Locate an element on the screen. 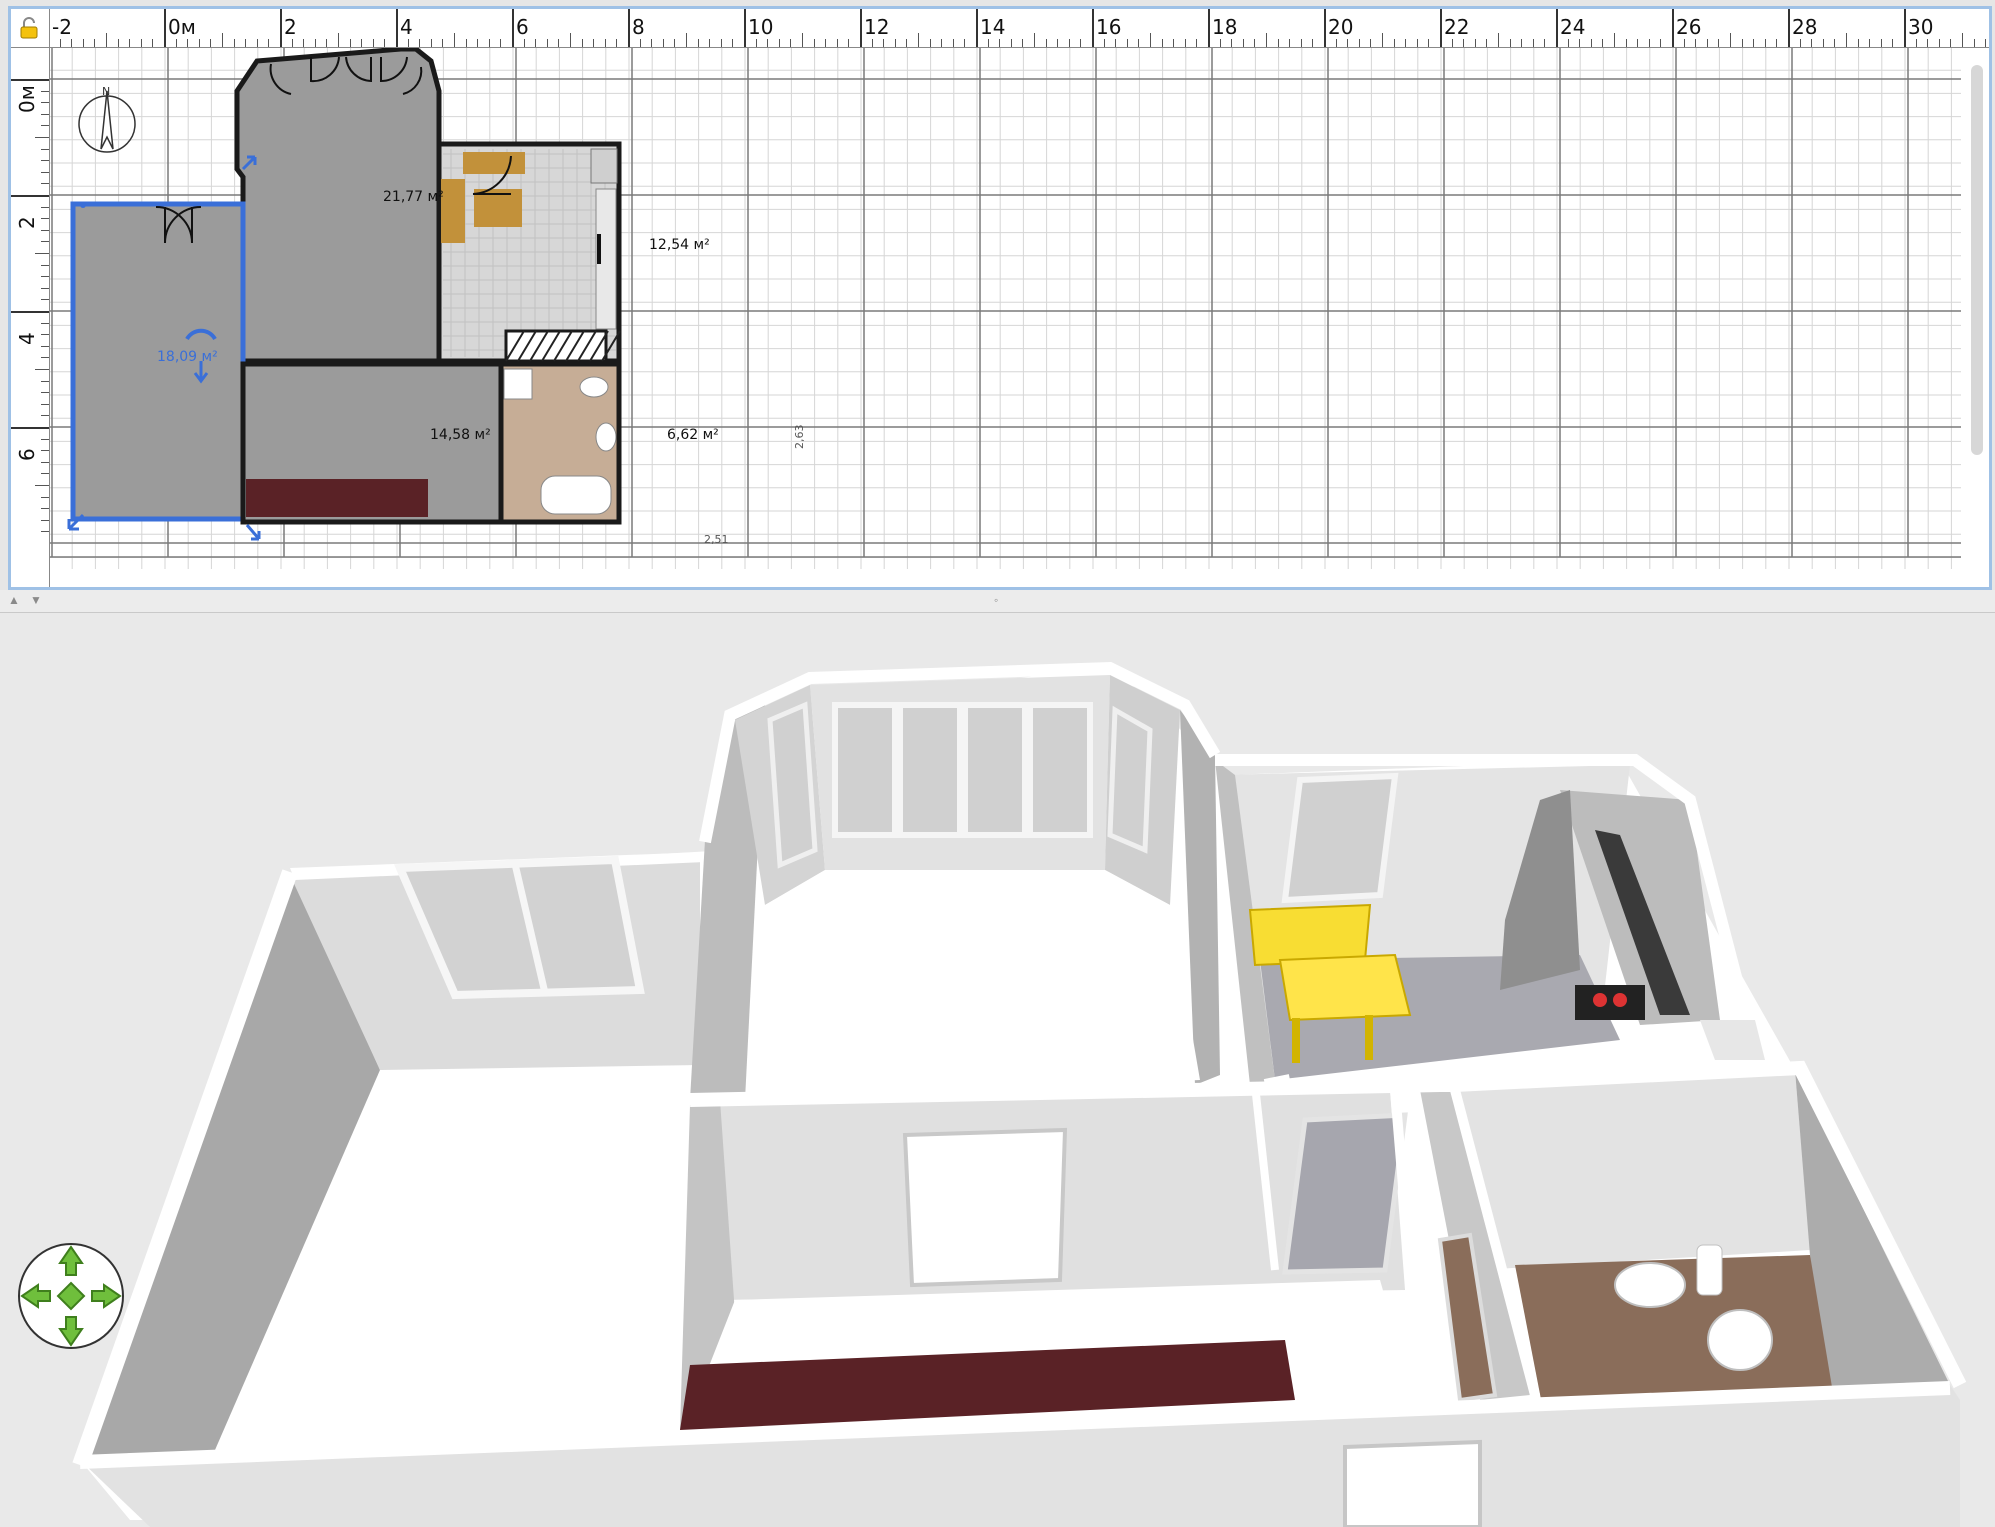 This screenshot has height=1527, width=1995. collapse-up-arrow-icon: ▲ is located at coordinates (14, 600).